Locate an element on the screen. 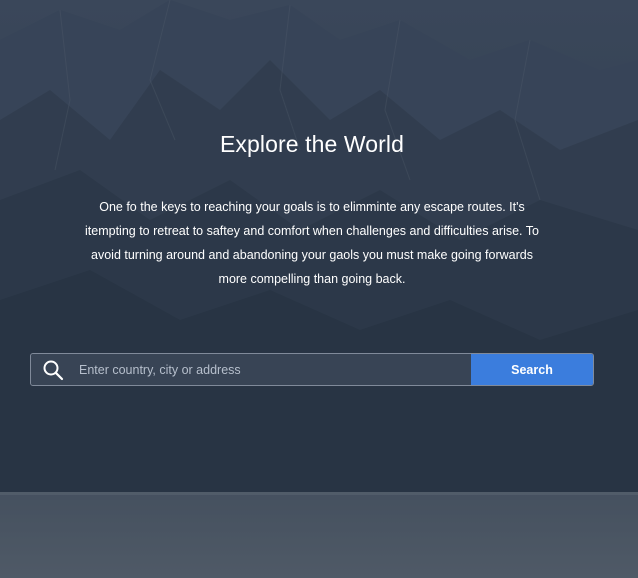 The height and width of the screenshot is (578, 638). search-input is located at coordinates (272, 369).